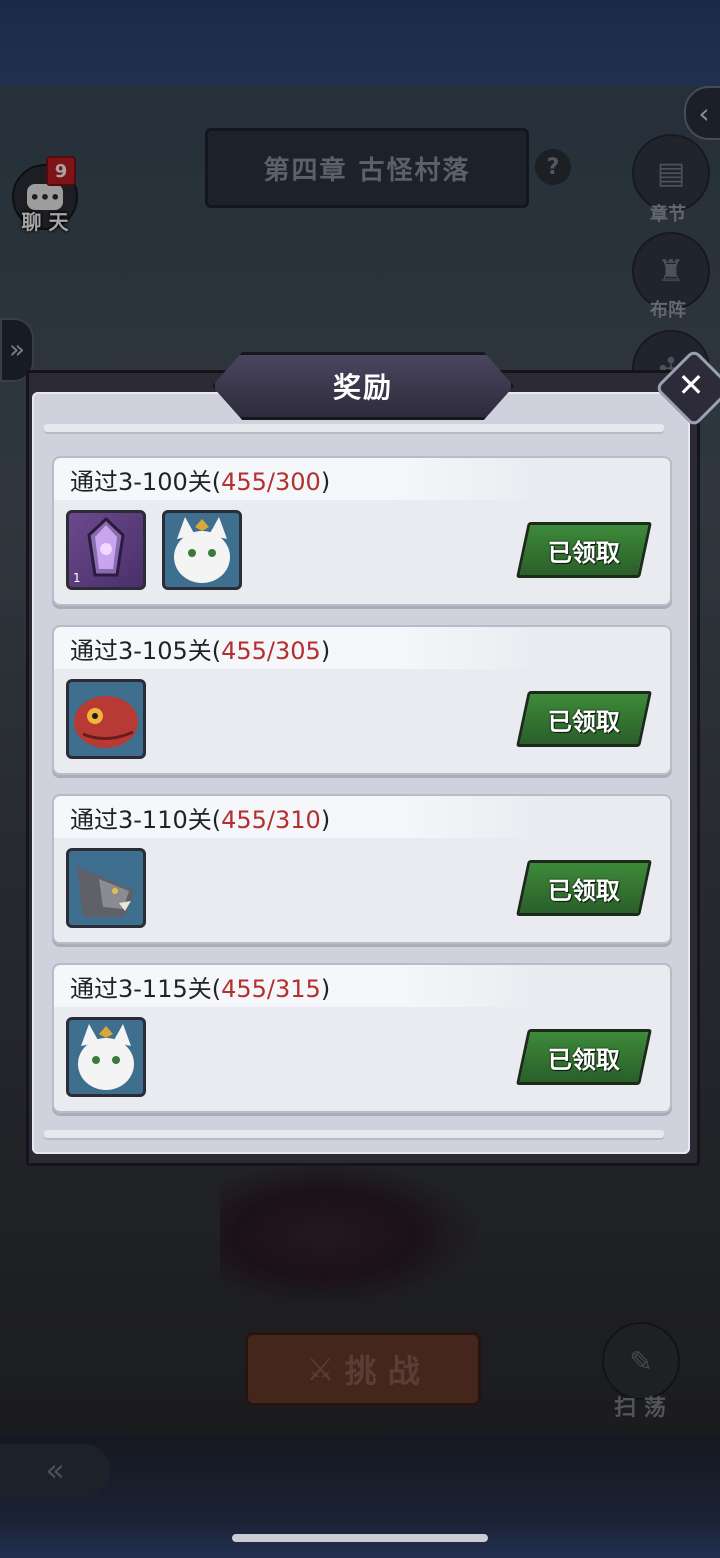 This screenshot has width=720, height=1558. Describe the element at coordinates (146, 820) in the screenshot. I see `reward-condition-text: 通过3-110关(` at that location.